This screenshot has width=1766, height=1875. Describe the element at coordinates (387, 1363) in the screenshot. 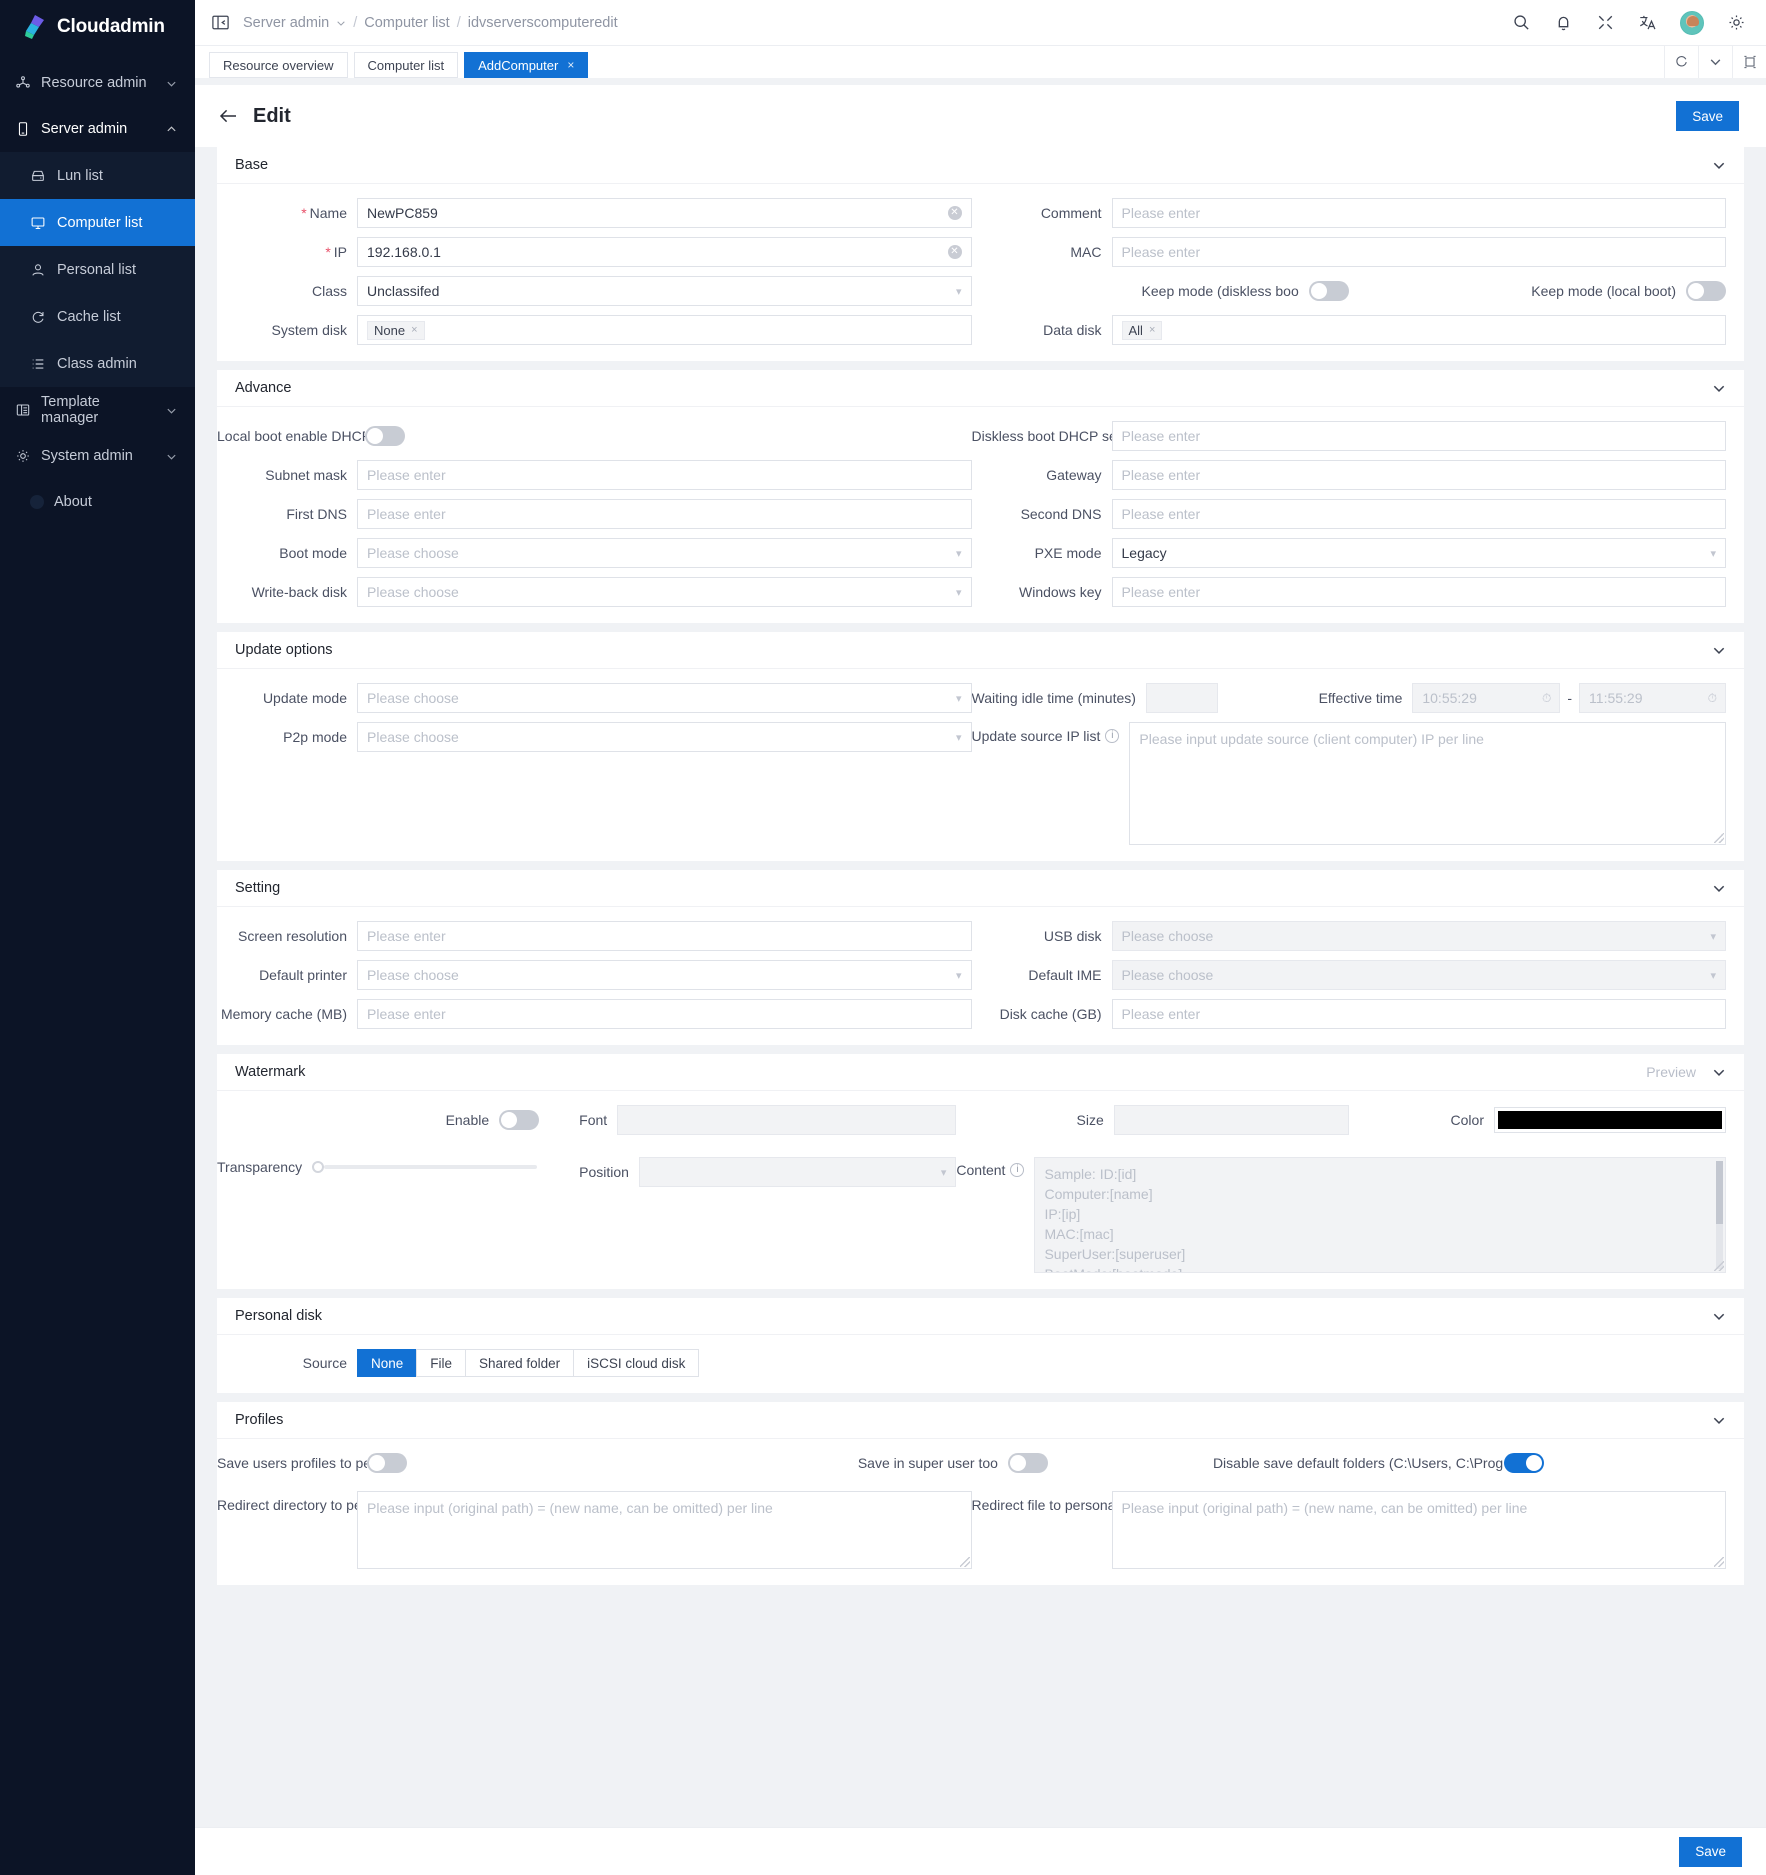

I see `source-option-none: None` at that location.